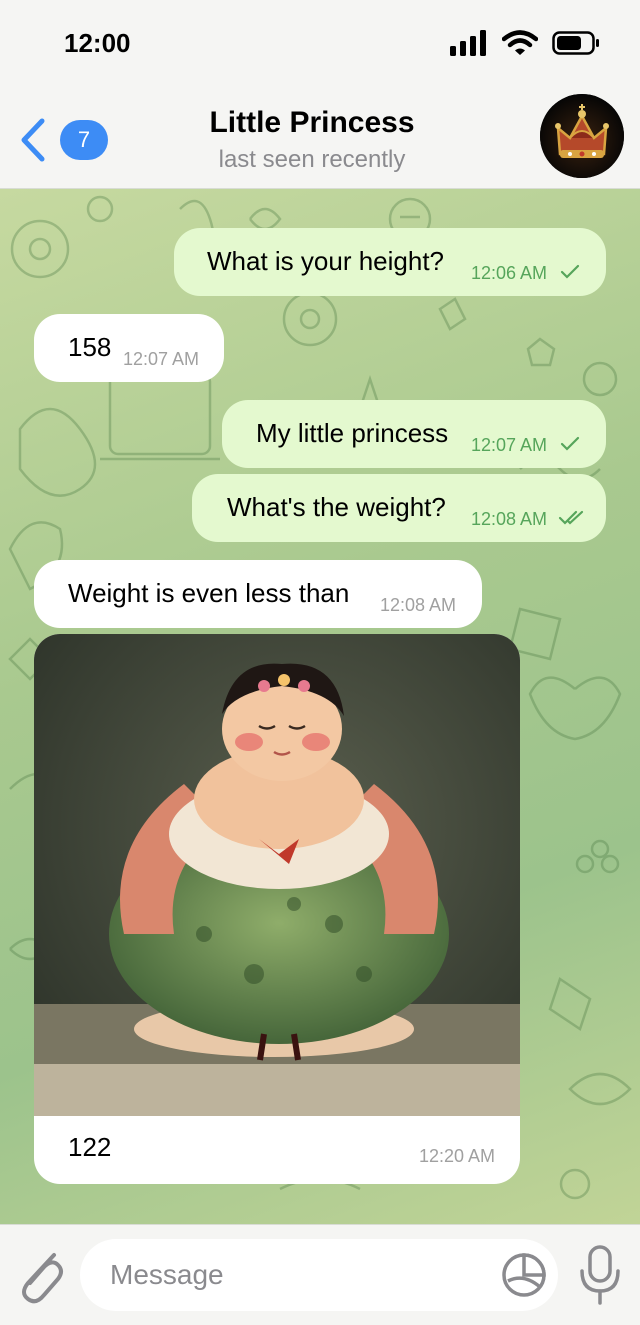 This screenshot has height=1325, width=640. What do you see at coordinates (575, 43) in the screenshot?
I see `battery-icon` at bounding box center [575, 43].